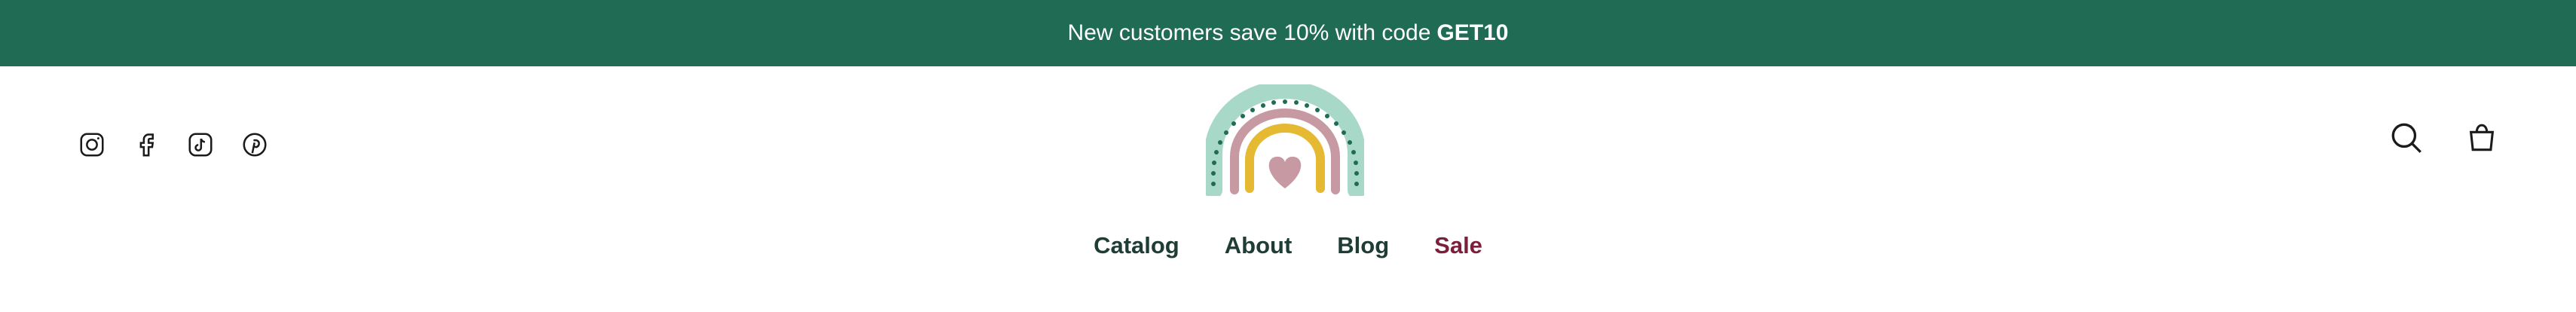 Image resolution: width=2576 pixels, height=312 pixels. Describe the element at coordinates (2444, 138) in the screenshot. I see `header-actions` at that location.